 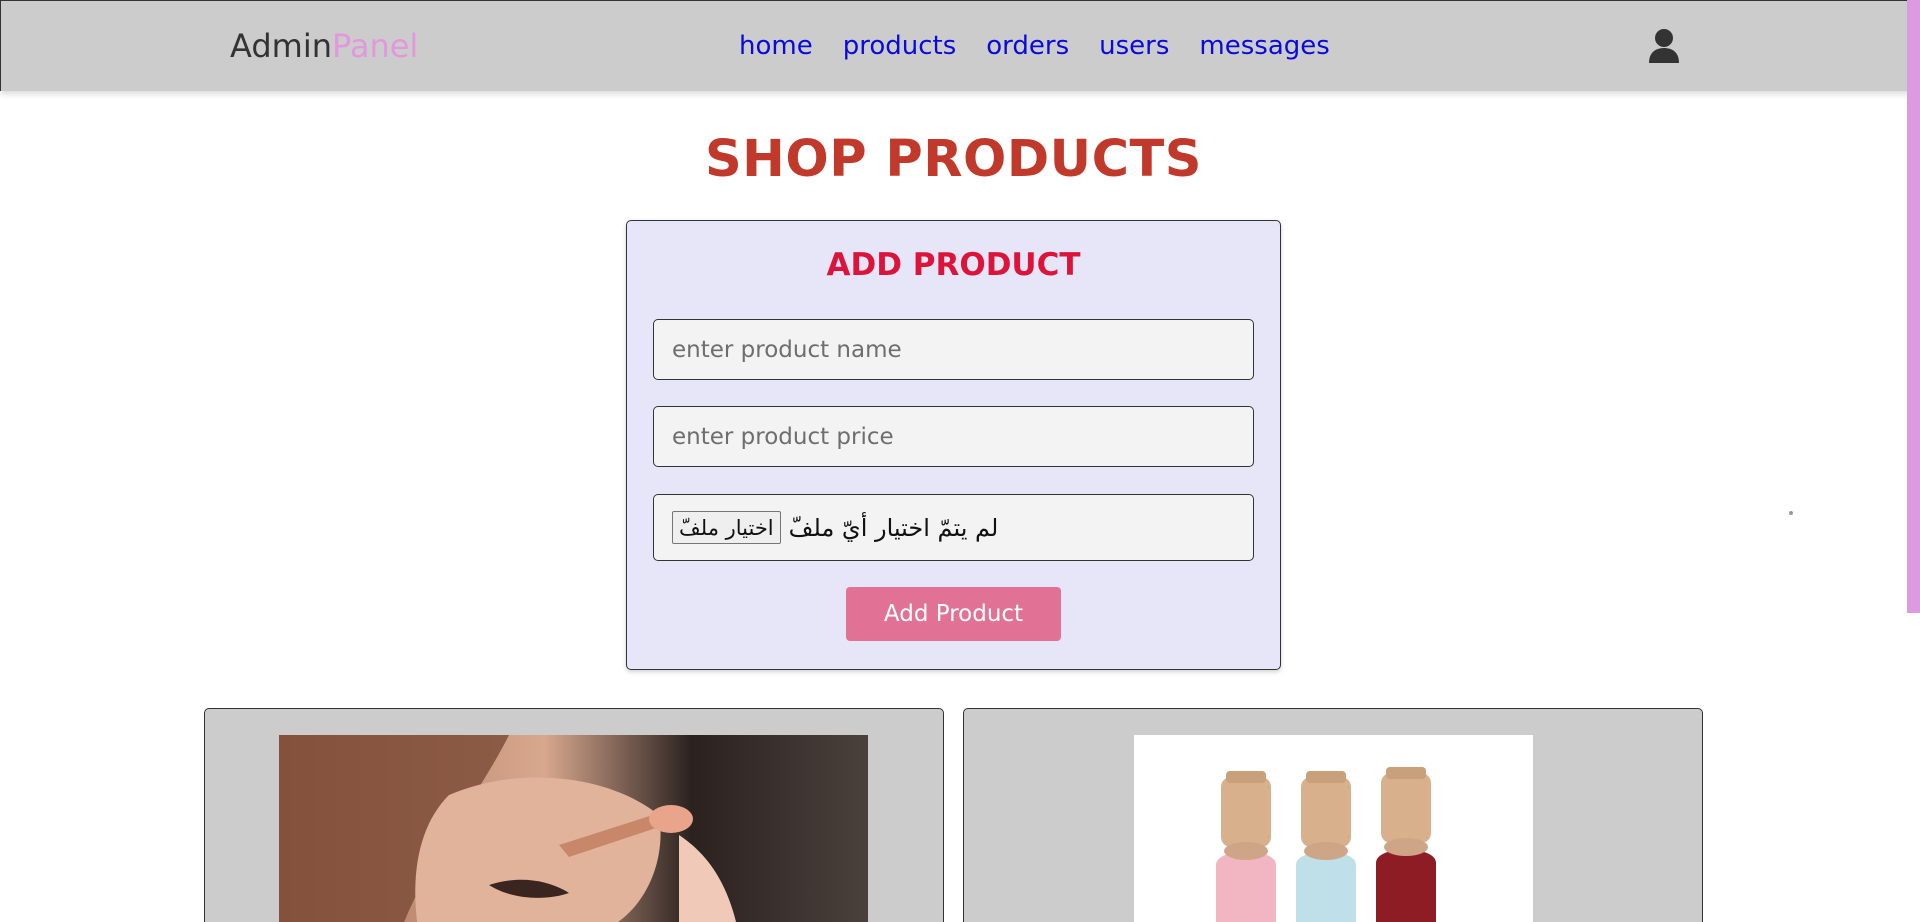 What do you see at coordinates (1027, 46) in the screenshot?
I see `nav-orders: orders` at bounding box center [1027, 46].